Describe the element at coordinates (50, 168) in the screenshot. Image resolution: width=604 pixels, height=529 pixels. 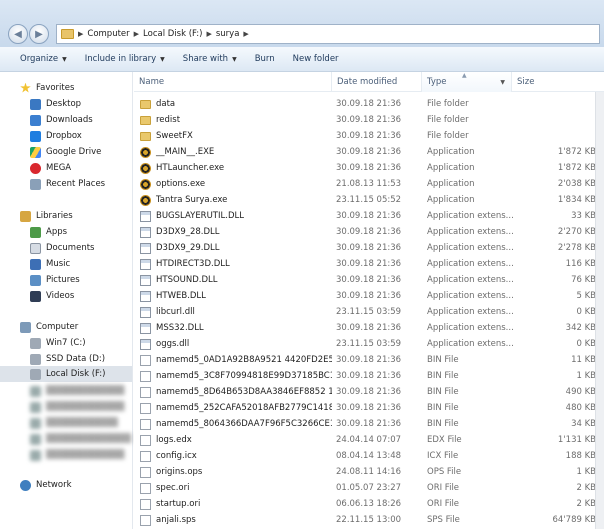
I see `sidebar-item-mega: MEGA` at that location.